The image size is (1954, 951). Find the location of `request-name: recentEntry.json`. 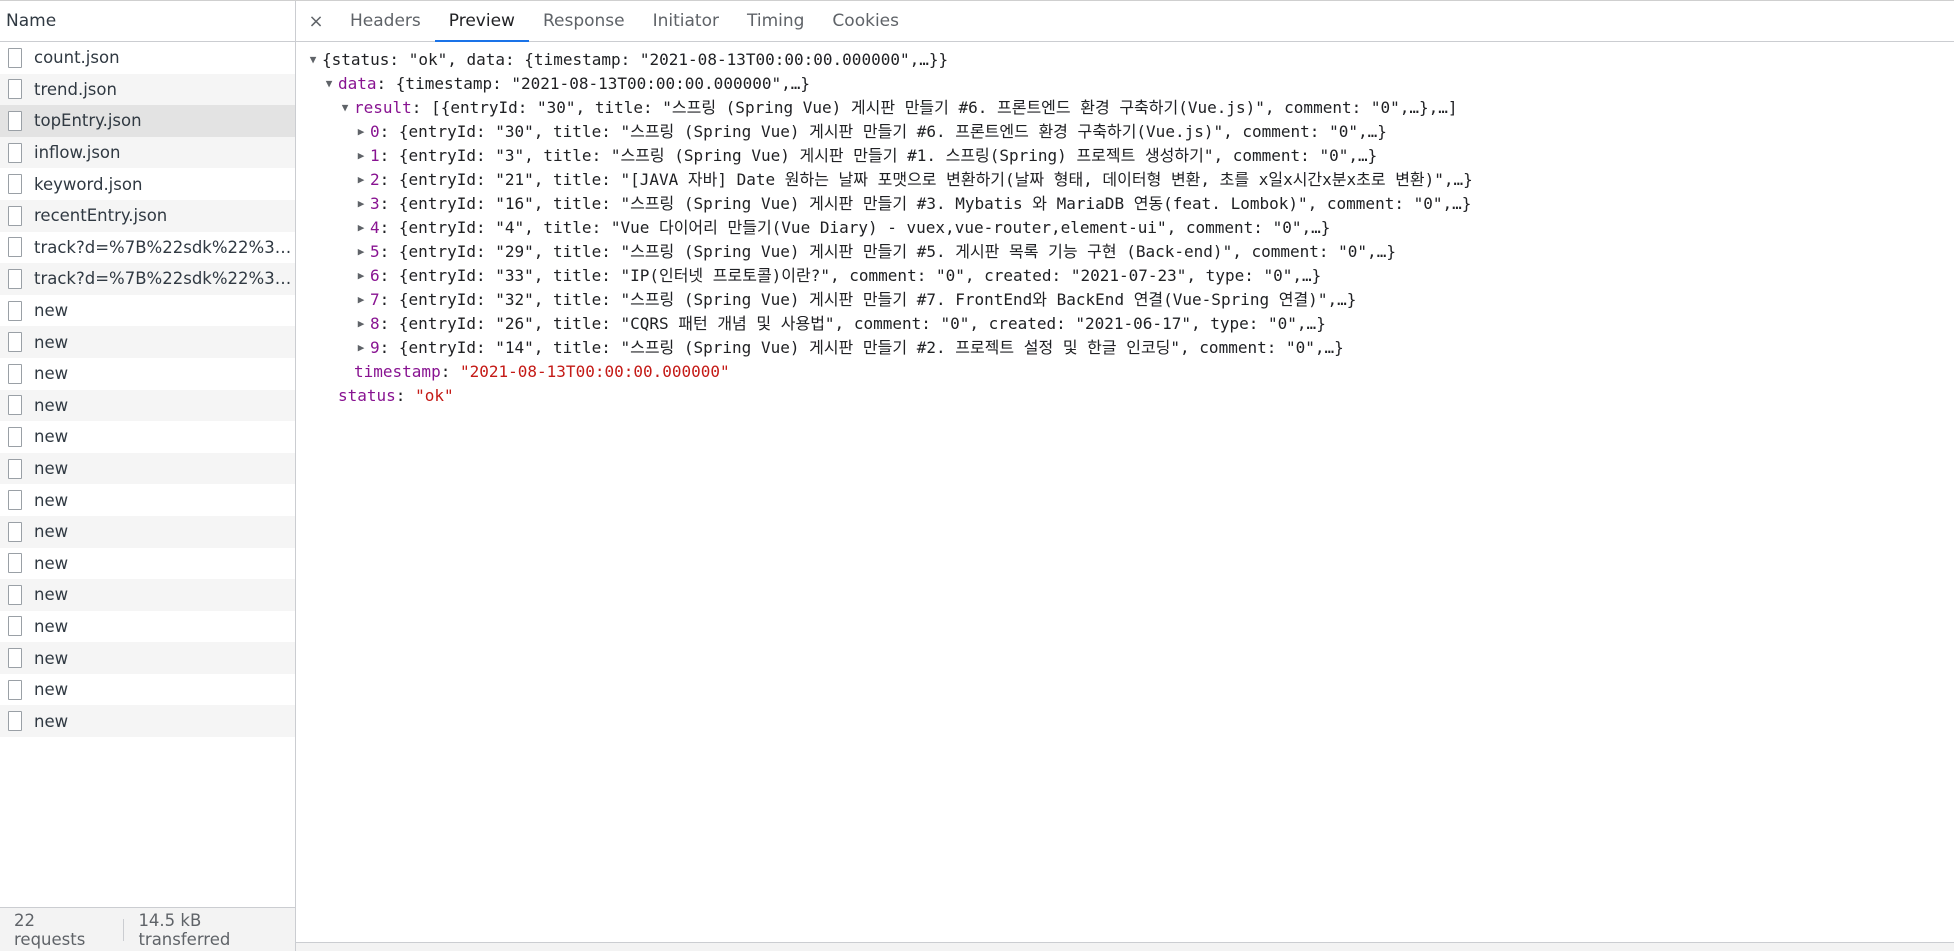

request-name: recentEntry.json is located at coordinates (101, 216).